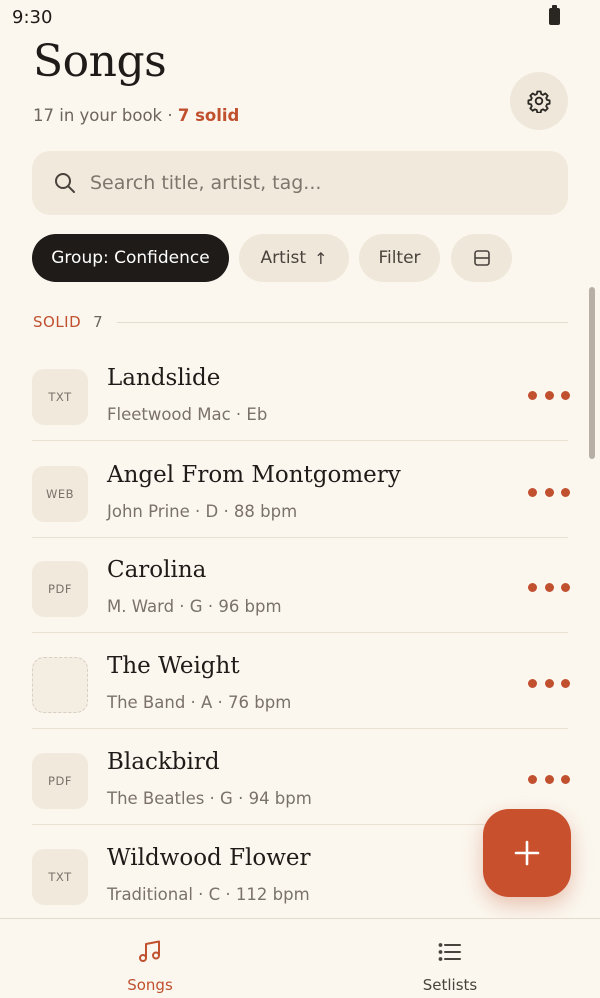  I want to click on file-type-badge: WEB, so click(60, 494).